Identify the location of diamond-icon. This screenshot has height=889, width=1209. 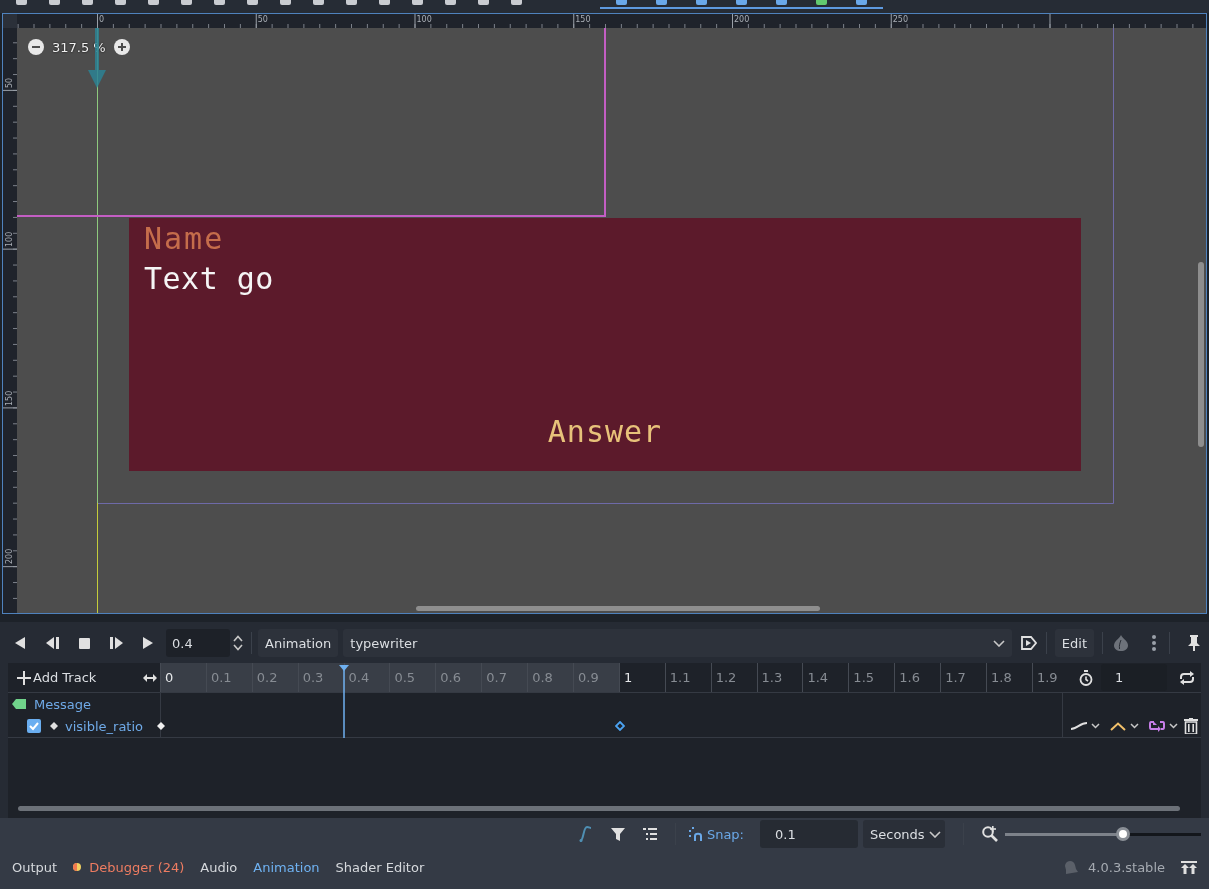
(54, 726).